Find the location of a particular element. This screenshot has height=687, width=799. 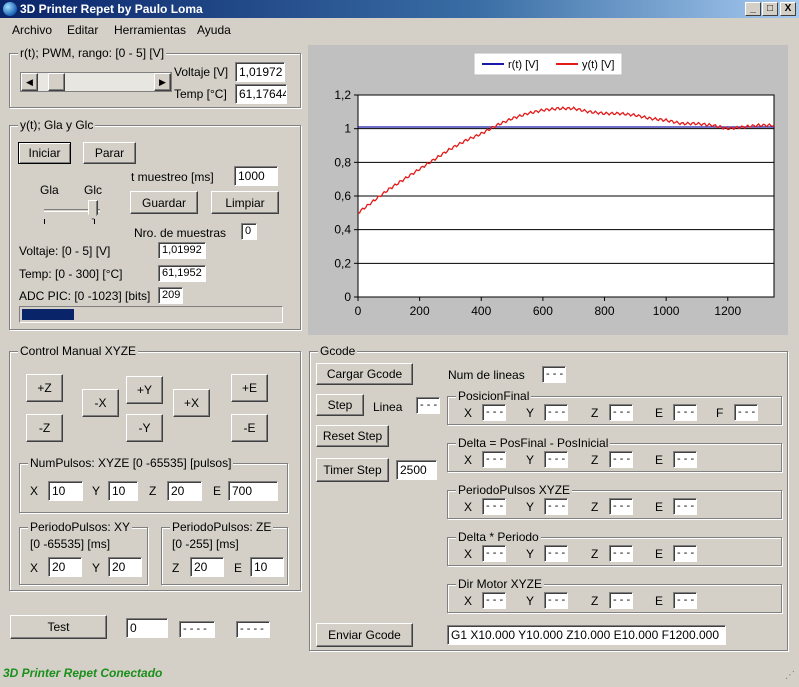

test-value-field: 0 is located at coordinates (147, 628).